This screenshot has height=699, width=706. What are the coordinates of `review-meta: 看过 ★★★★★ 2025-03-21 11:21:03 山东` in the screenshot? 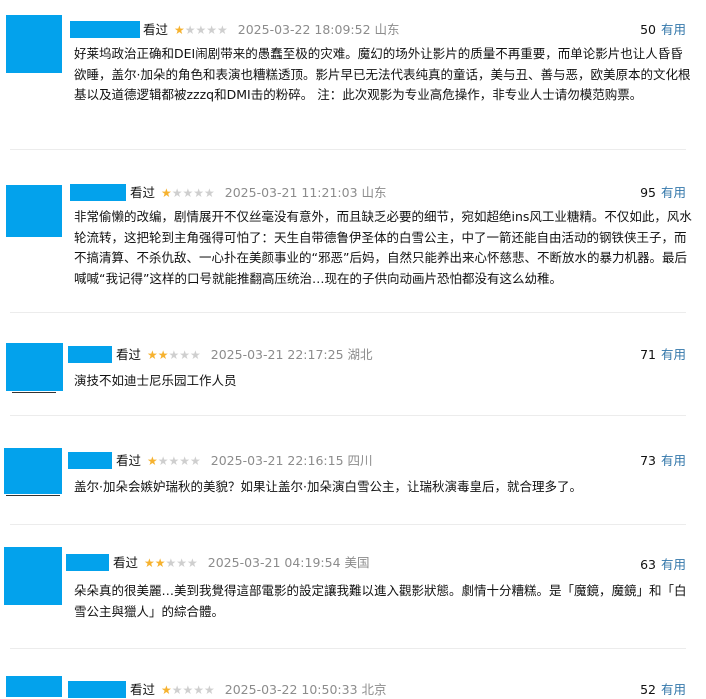 It's located at (258, 193).